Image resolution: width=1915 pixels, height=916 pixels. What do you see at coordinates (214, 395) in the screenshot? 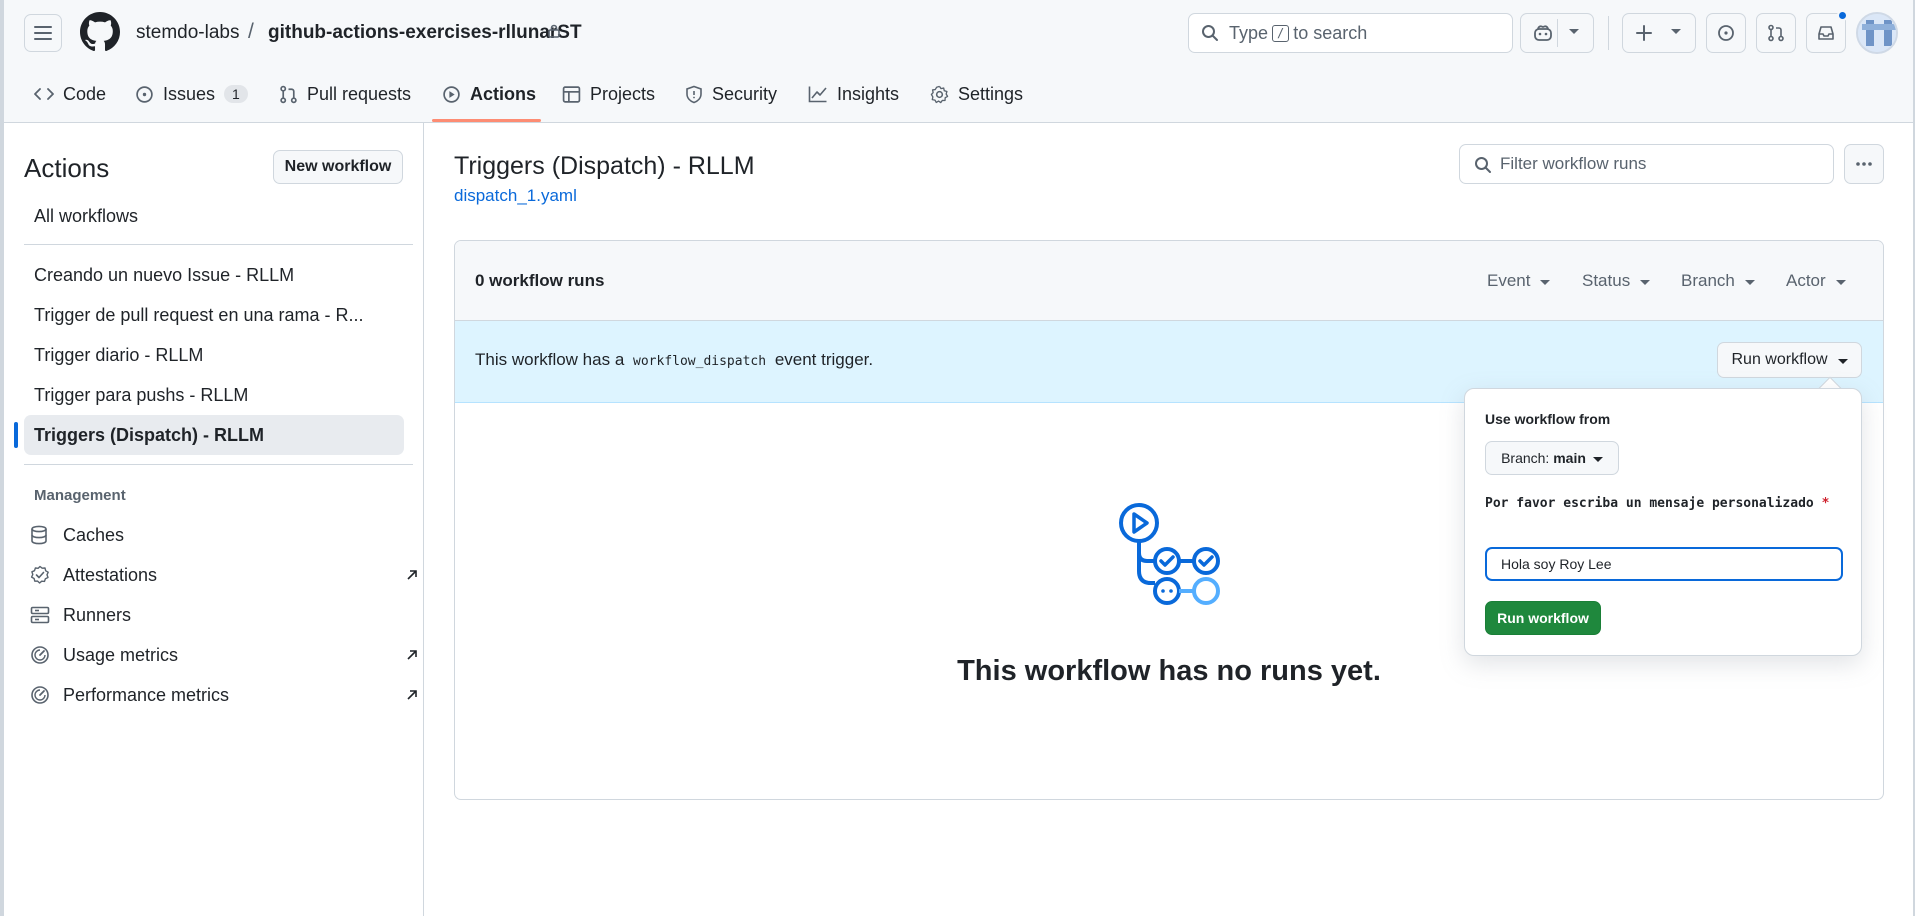
I see `sidebar-workflow-item: Trigger para pushs - RLLM` at bounding box center [214, 395].